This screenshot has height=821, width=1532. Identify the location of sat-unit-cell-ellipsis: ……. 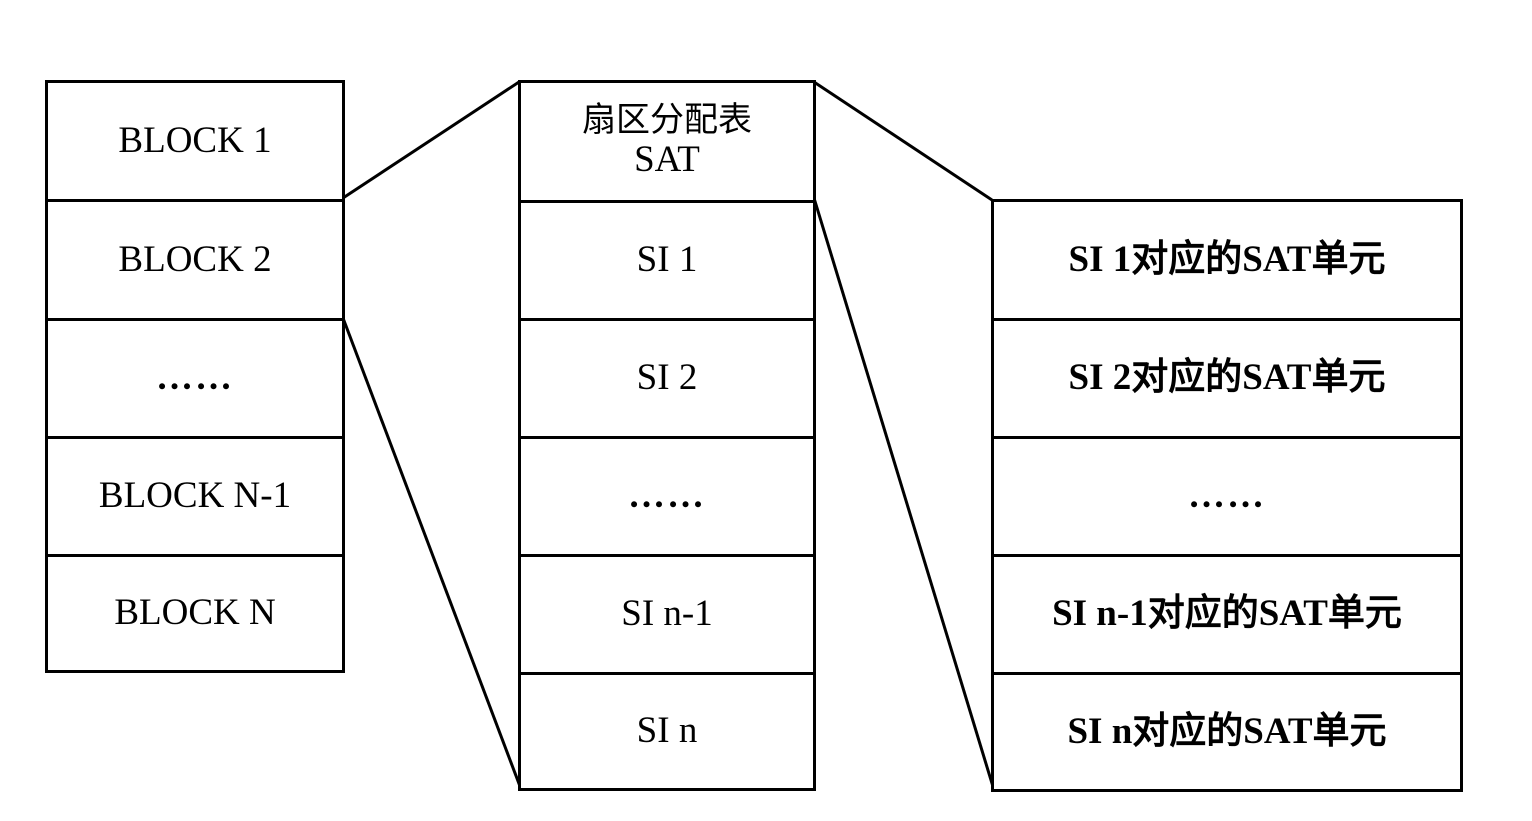
(1227, 498).